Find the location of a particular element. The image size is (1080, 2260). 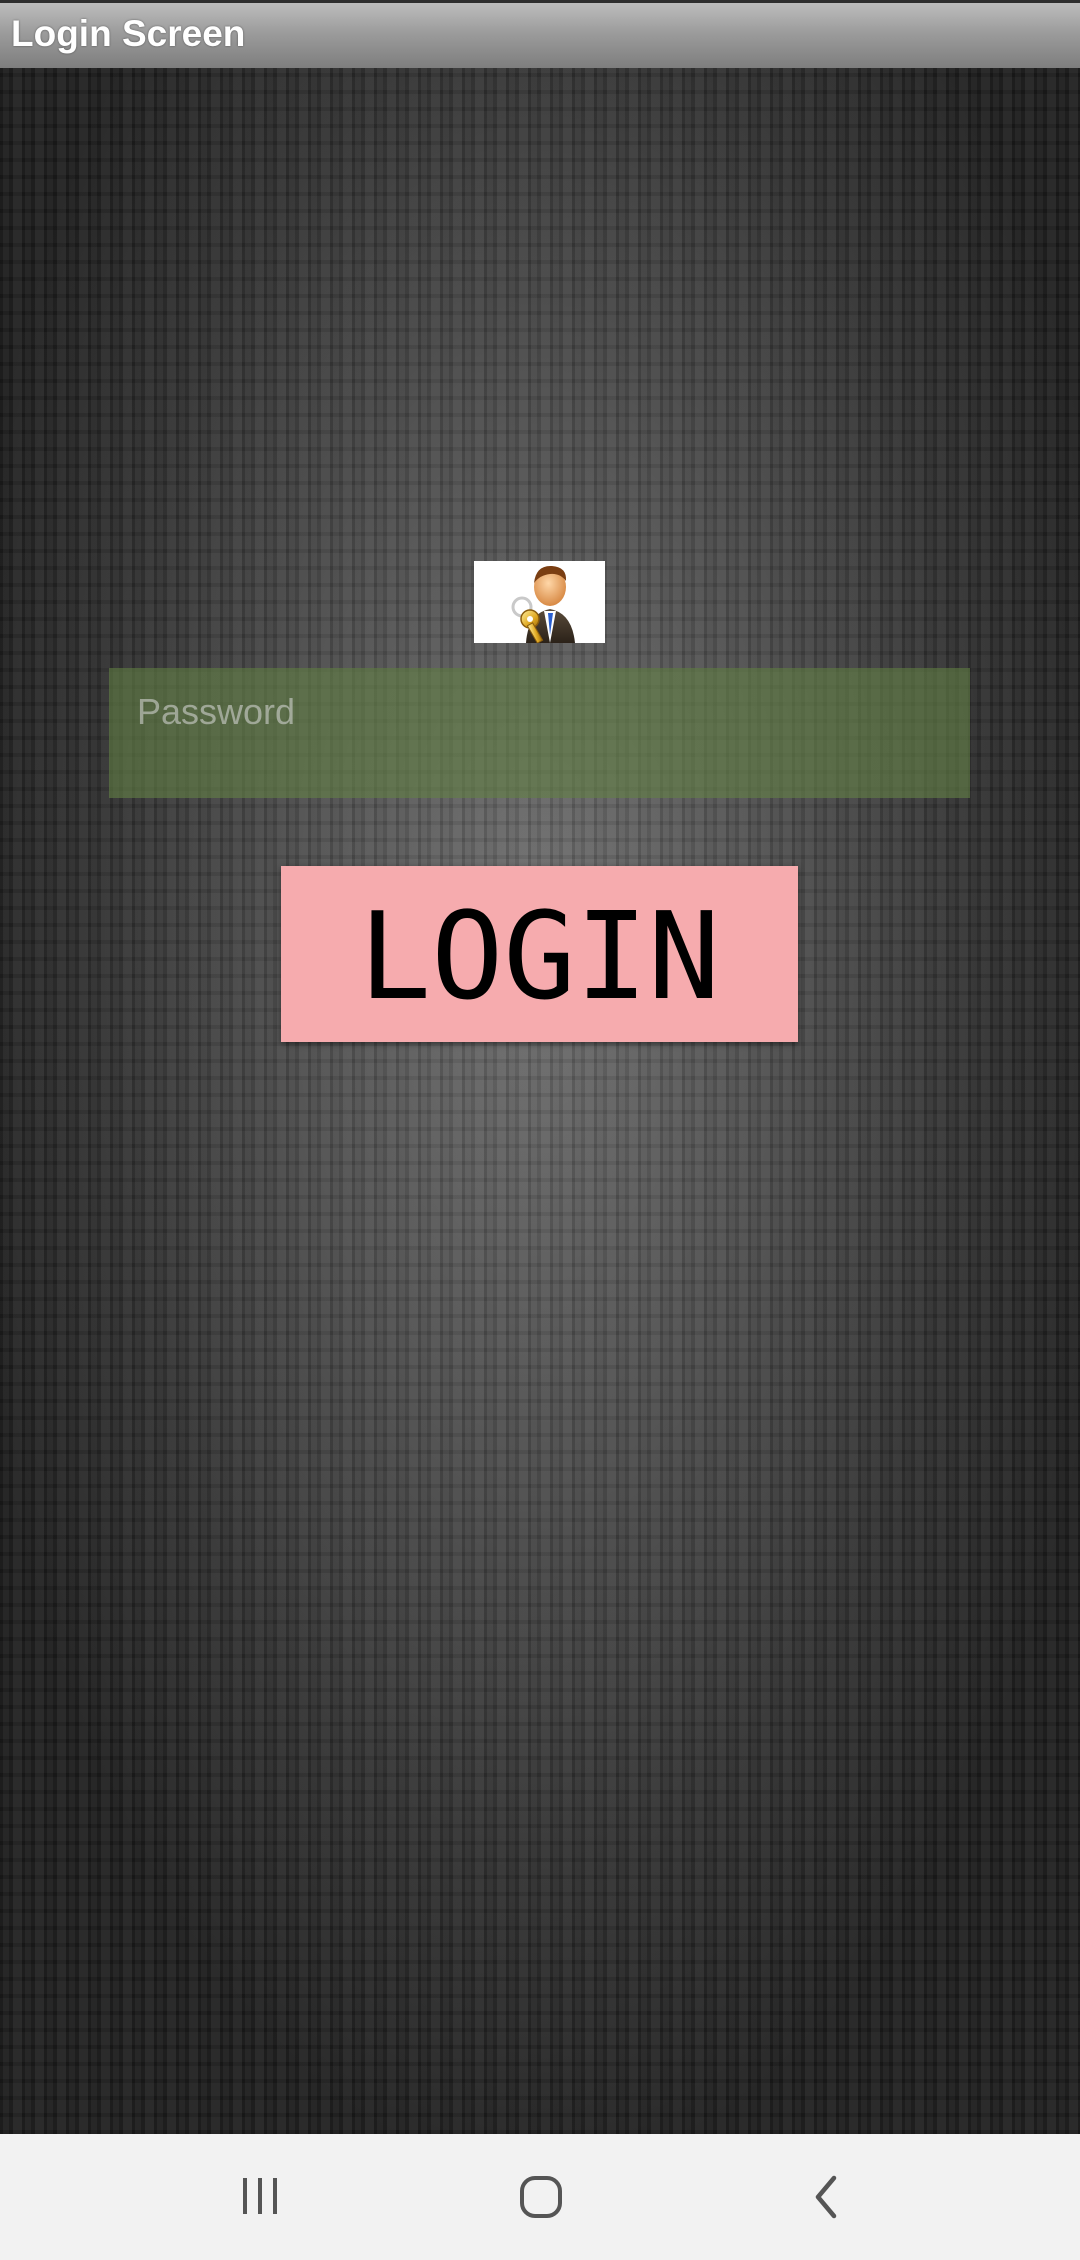

screen-title: Login Screen is located at coordinates (128, 33).